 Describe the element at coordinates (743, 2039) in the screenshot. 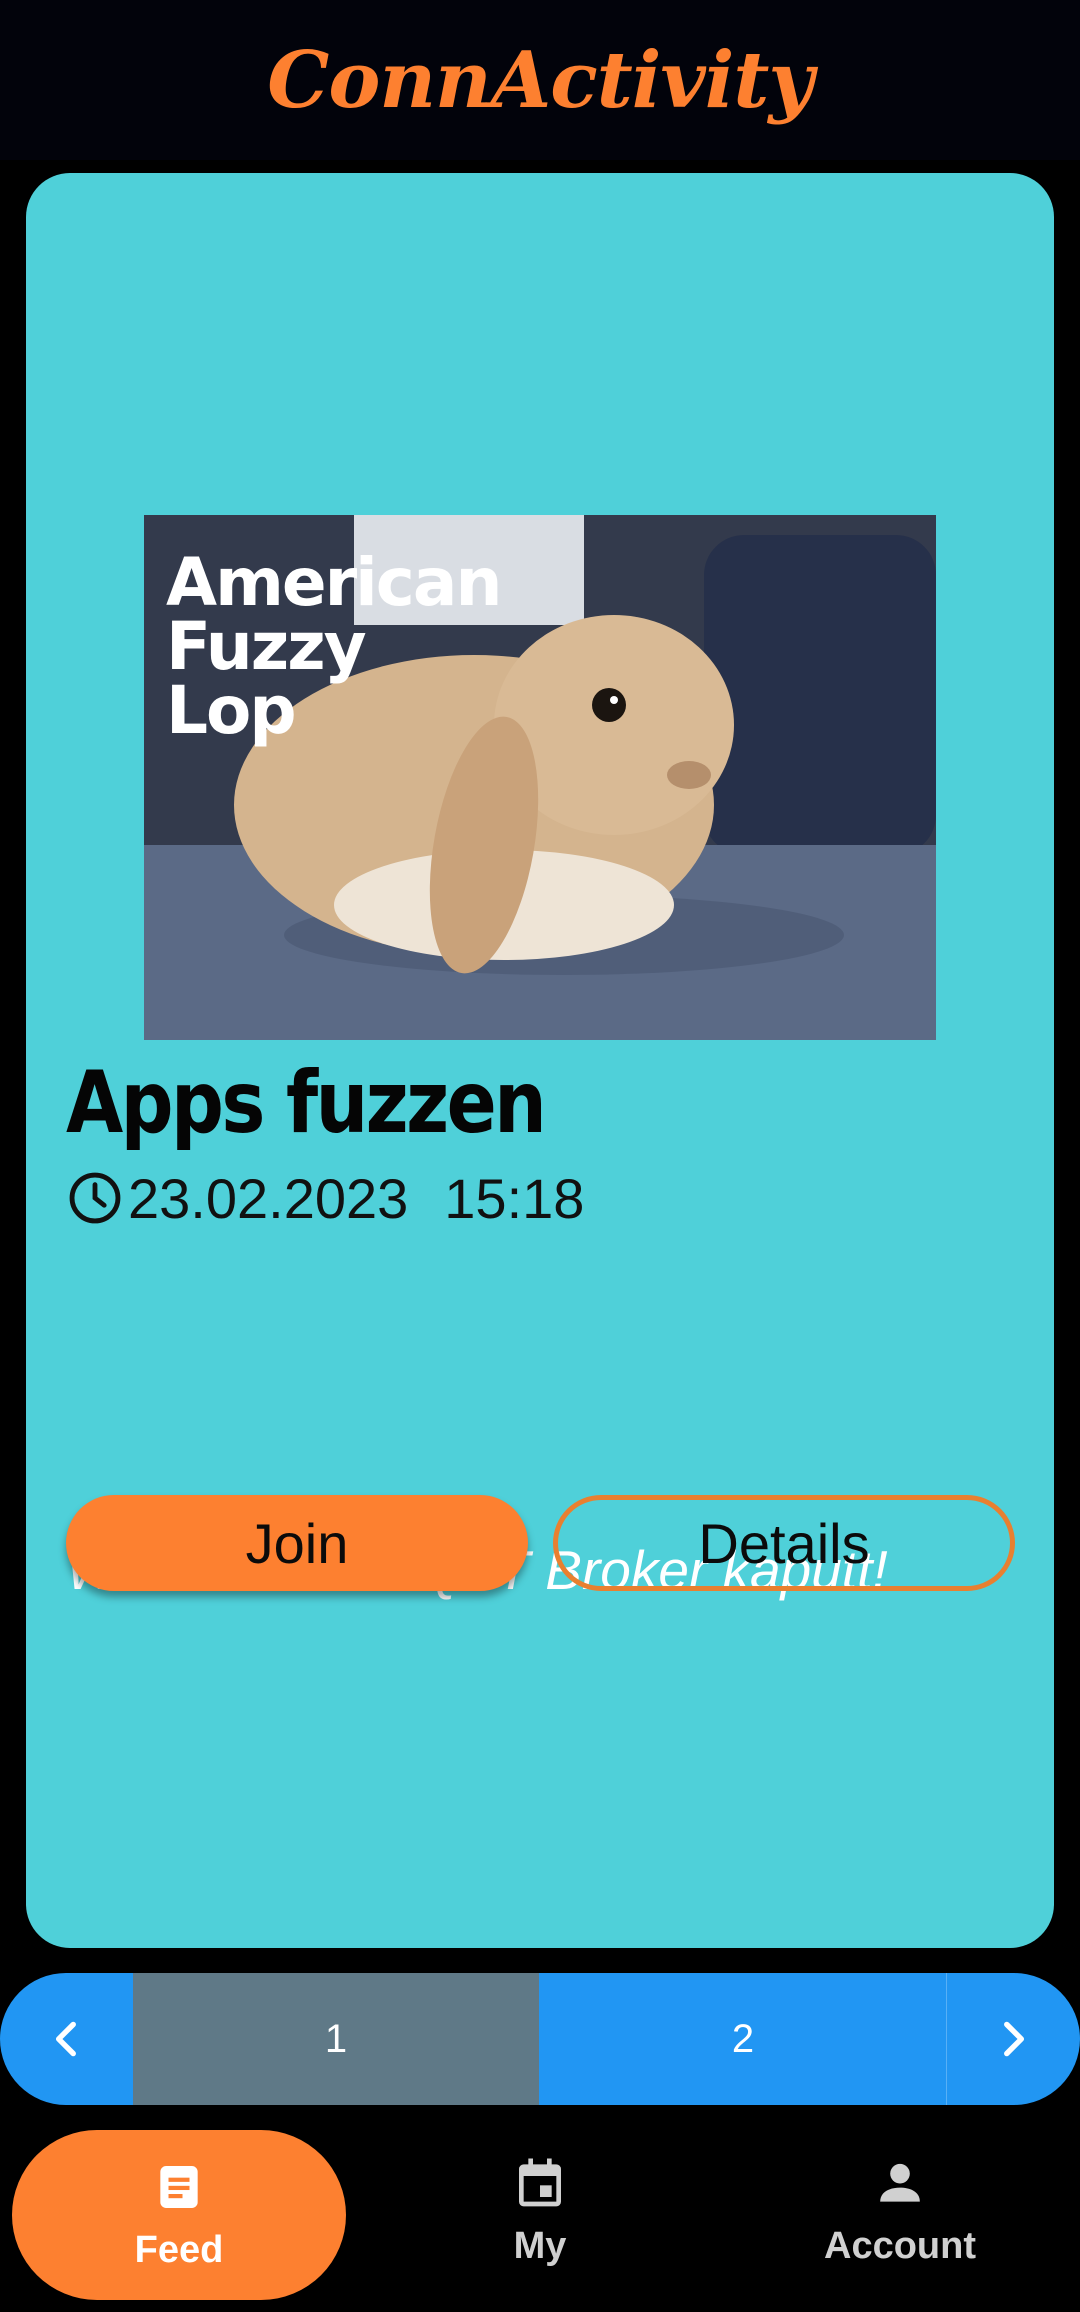

I see `page-button-2: 2` at that location.